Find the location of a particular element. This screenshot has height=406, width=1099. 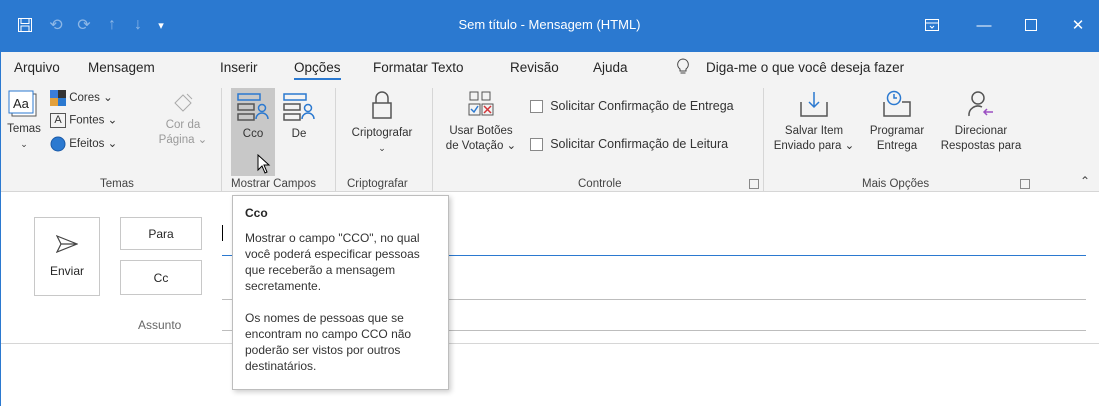

svg-text: Aa is located at coordinates (21, 103).